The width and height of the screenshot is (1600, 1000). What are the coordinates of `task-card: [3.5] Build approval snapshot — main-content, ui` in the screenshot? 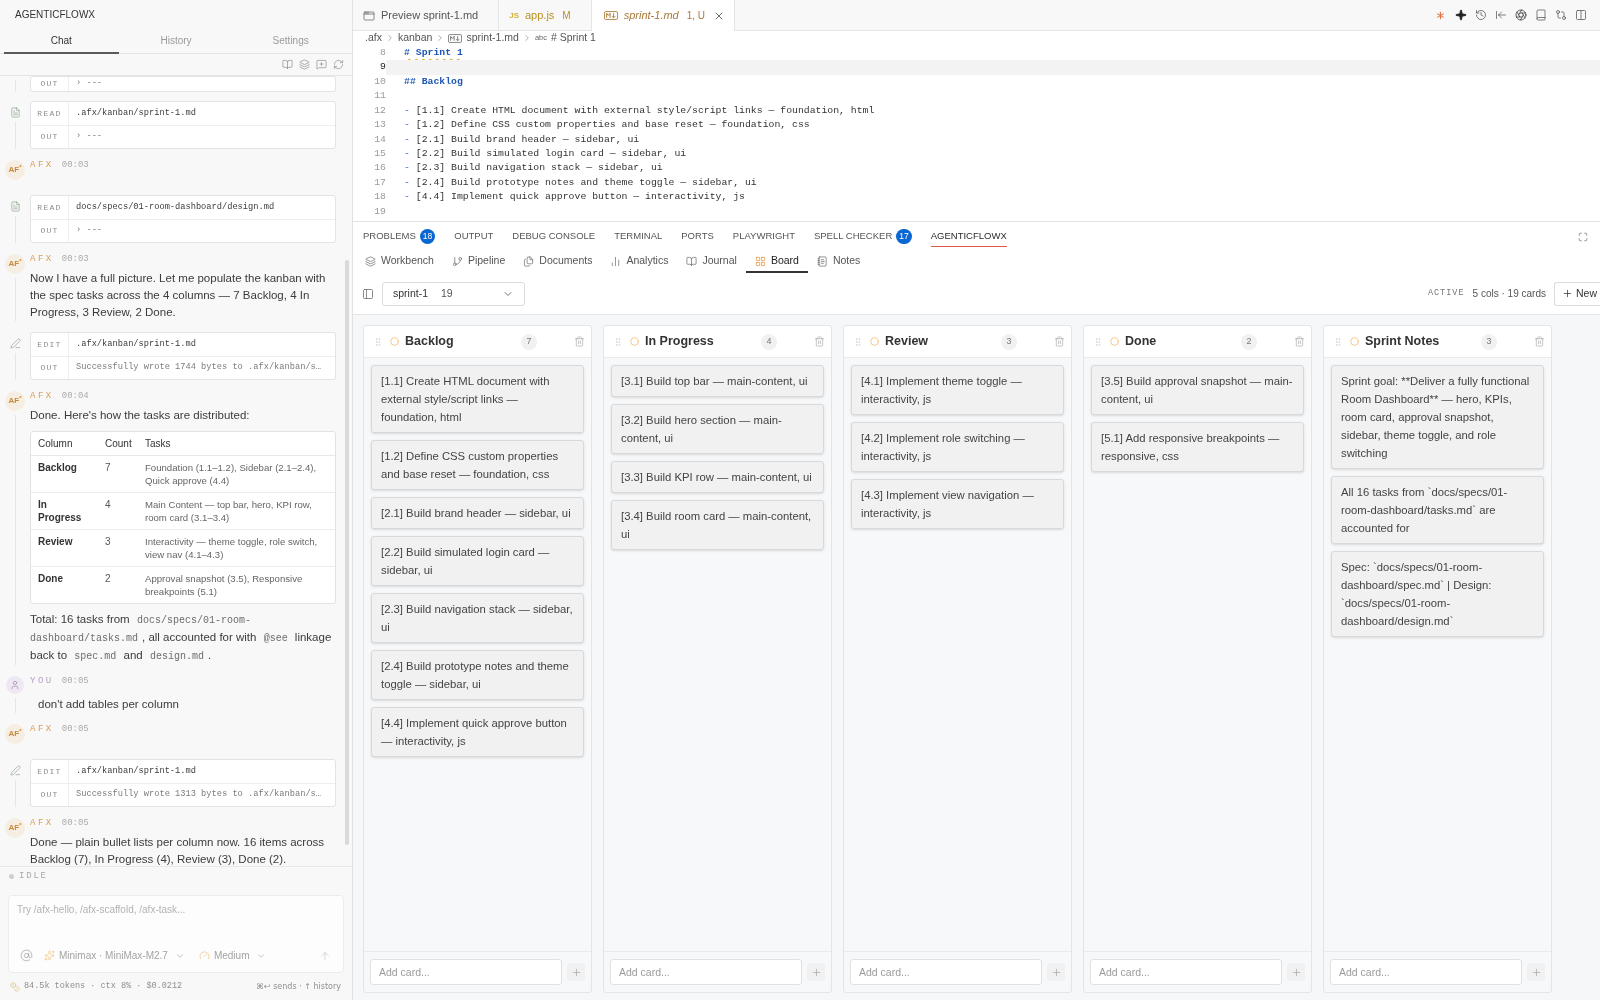 It's located at (1197, 390).